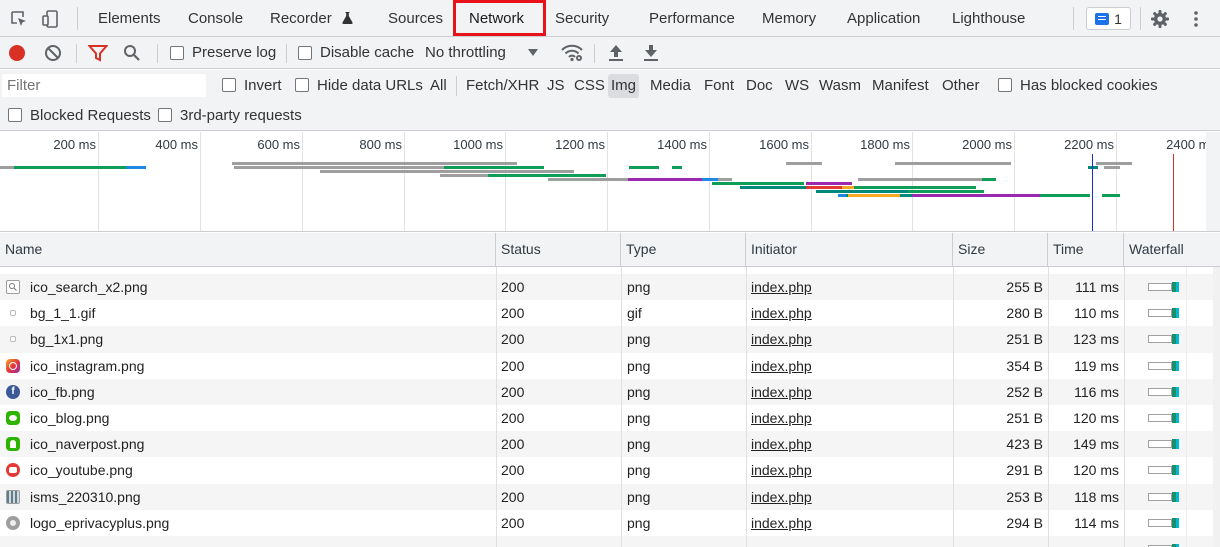 The height and width of the screenshot is (547, 1220). I want to click on blocked-requests-checkbox: Blocked Requests, so click(79, 115).